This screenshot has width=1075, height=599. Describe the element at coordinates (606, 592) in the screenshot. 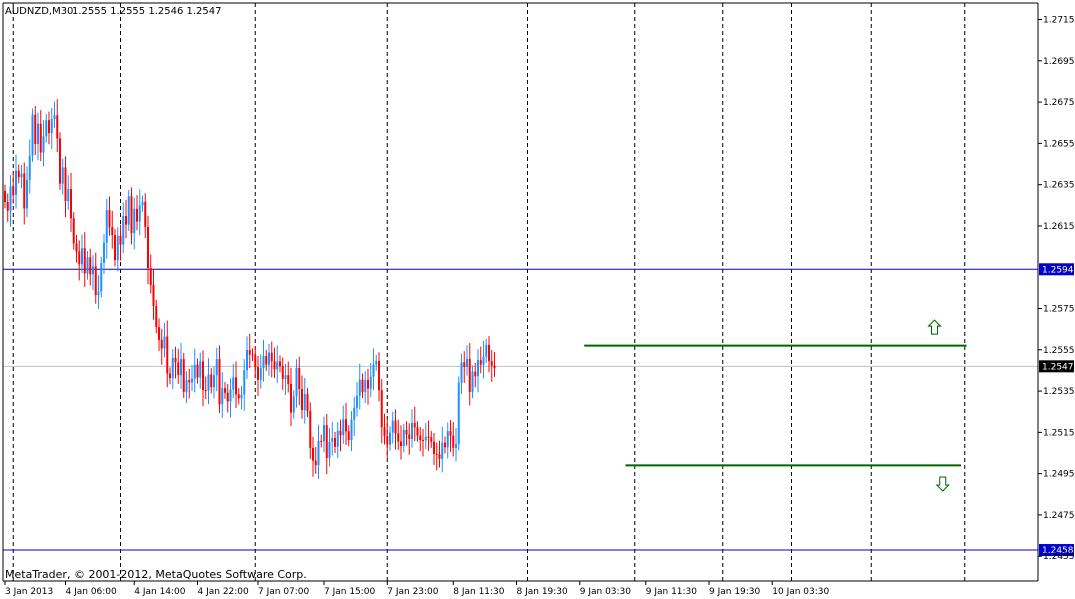

I see `time-tick-label: 9 Jan 03:30` at that location.